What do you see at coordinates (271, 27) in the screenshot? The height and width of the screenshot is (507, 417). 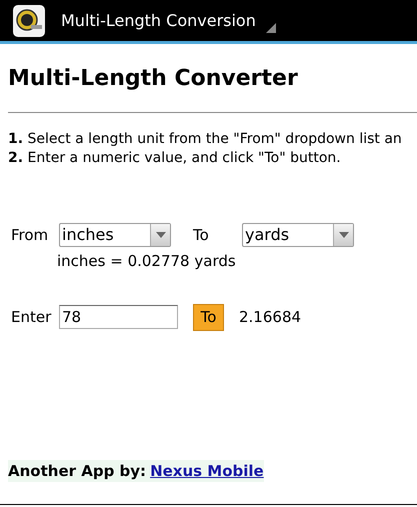 I see `corner-icon` at bounding box center [271, 27].